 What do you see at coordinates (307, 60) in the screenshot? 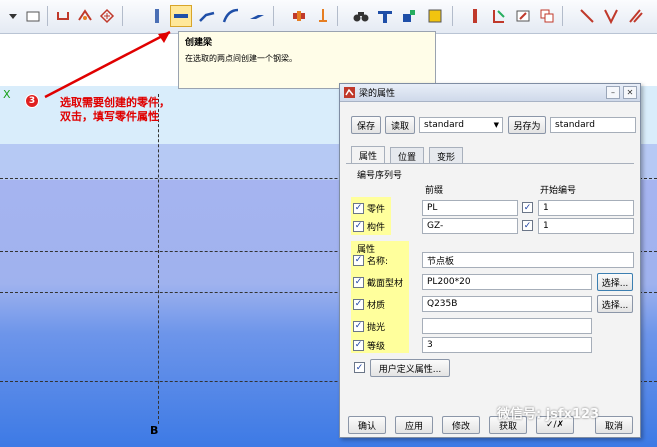
I see `tooltip: 创建梁 在选取的两点间创建一个钢梁。` at bounding box center [307, 60].